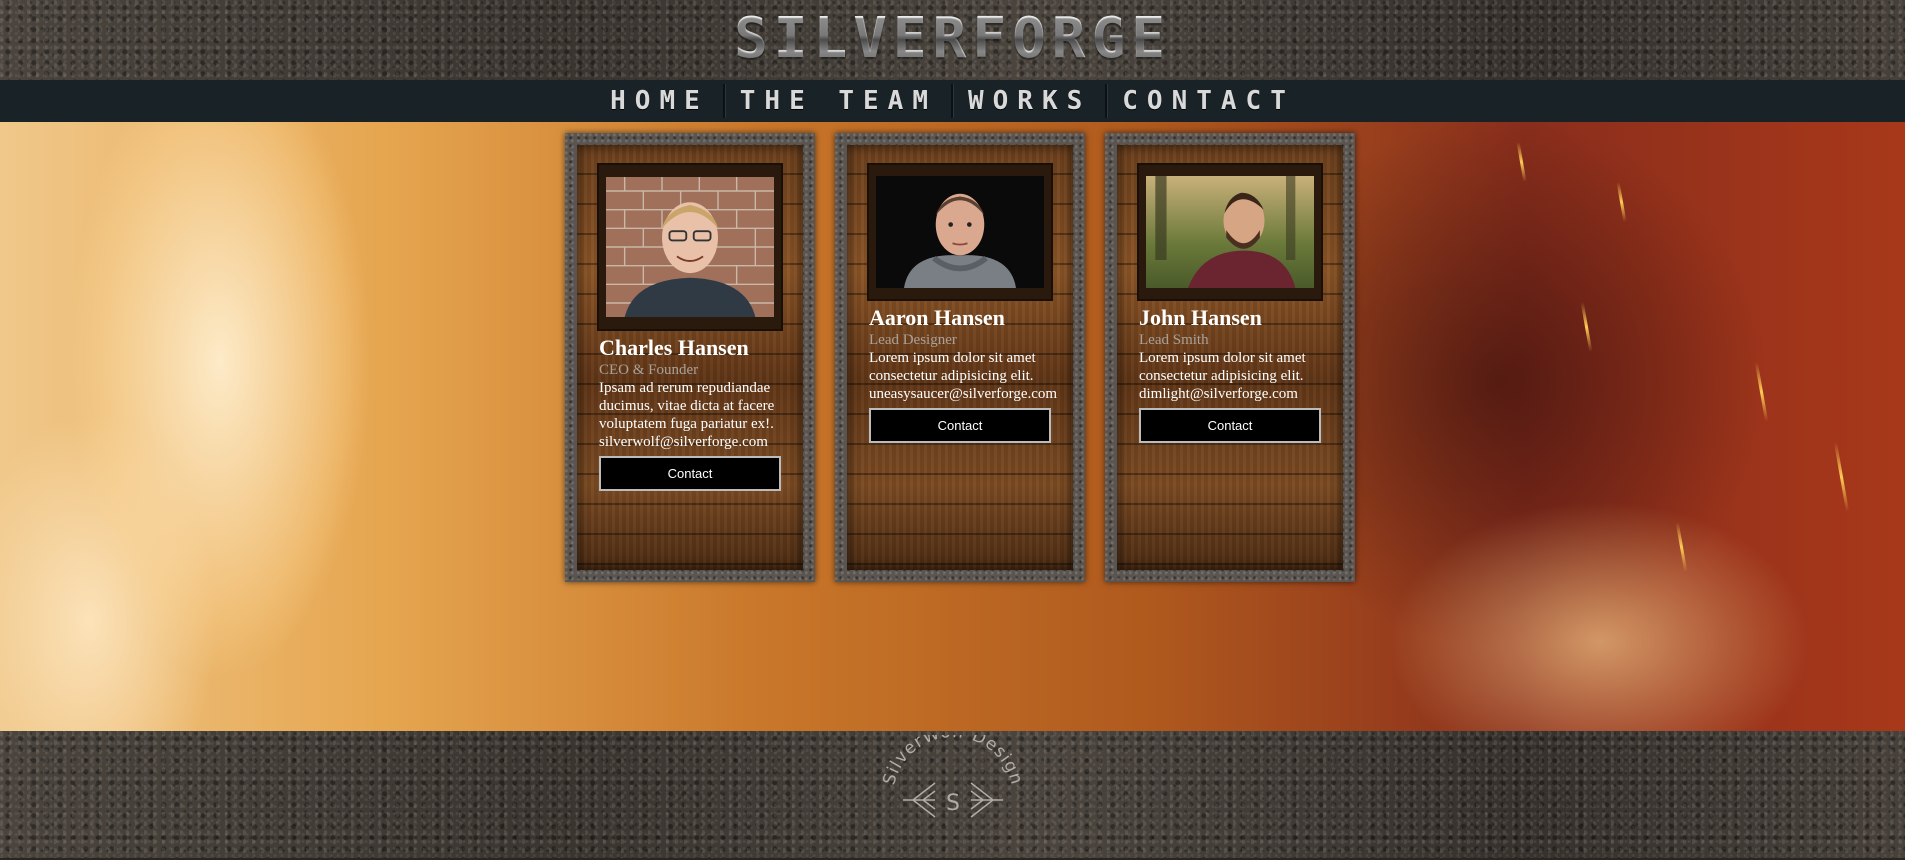  Describe the element at coordinates (937, 317) in the screenshot. I see `member-name: Aaron Hansen` at that location.